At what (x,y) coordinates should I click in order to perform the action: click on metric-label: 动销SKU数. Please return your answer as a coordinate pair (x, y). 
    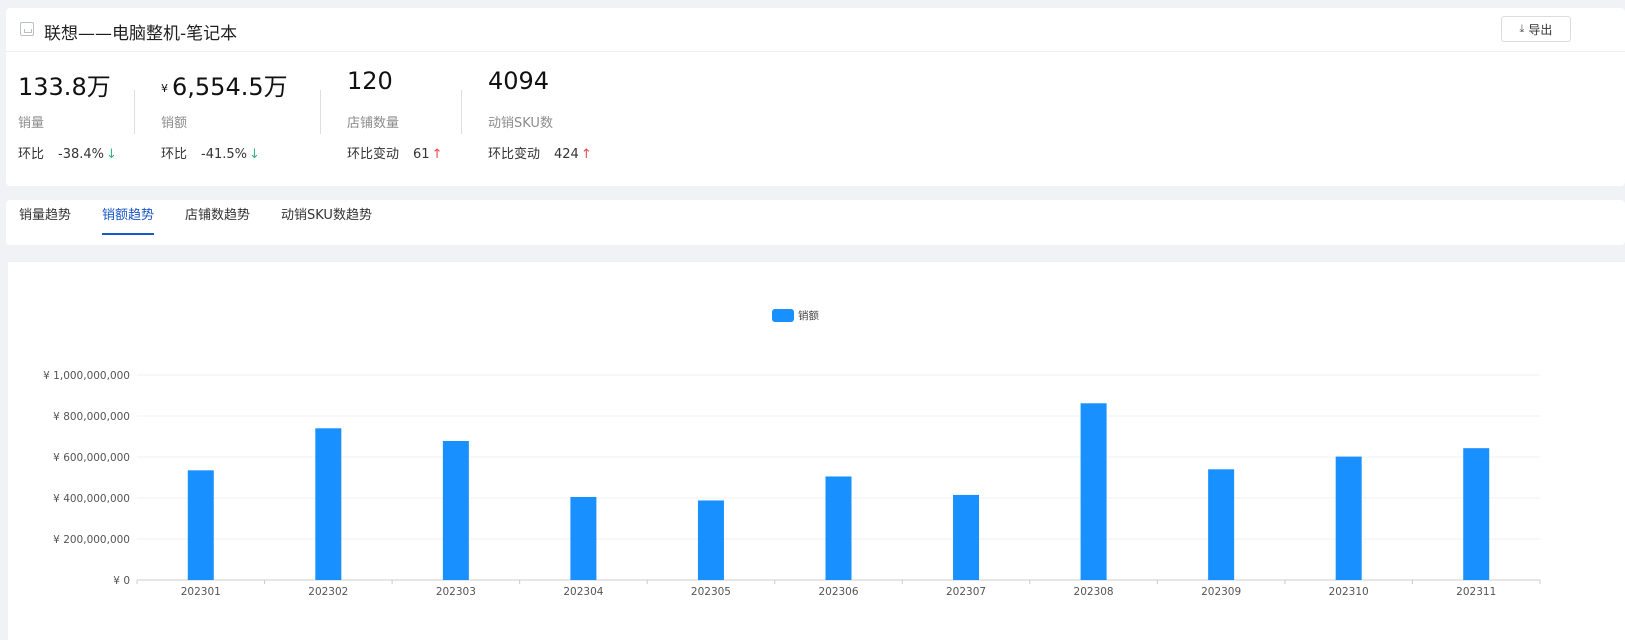
    Looking at the image, I should click on (520, 123).